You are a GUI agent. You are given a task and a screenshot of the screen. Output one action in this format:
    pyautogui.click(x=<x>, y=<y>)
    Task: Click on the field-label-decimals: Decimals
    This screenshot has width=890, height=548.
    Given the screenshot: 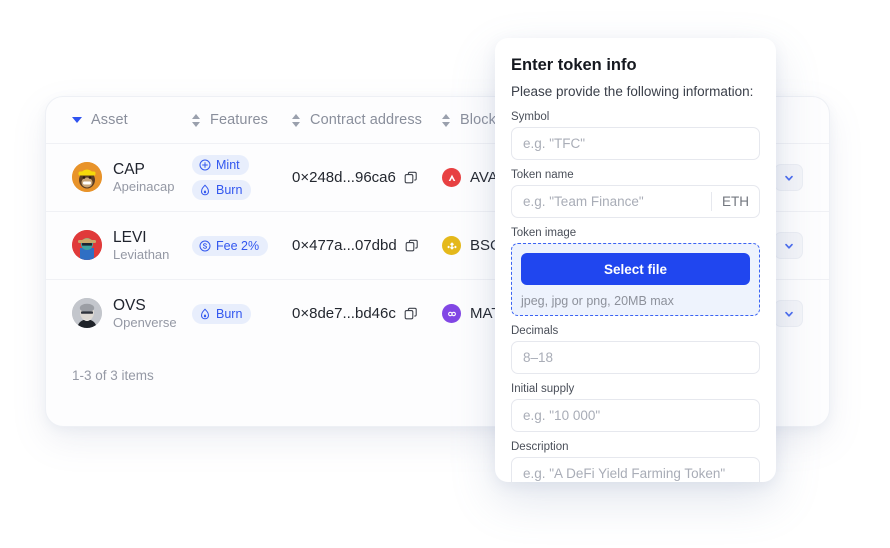 What is the action you would take?
    pyautogui.click(x=535, y=331)
    